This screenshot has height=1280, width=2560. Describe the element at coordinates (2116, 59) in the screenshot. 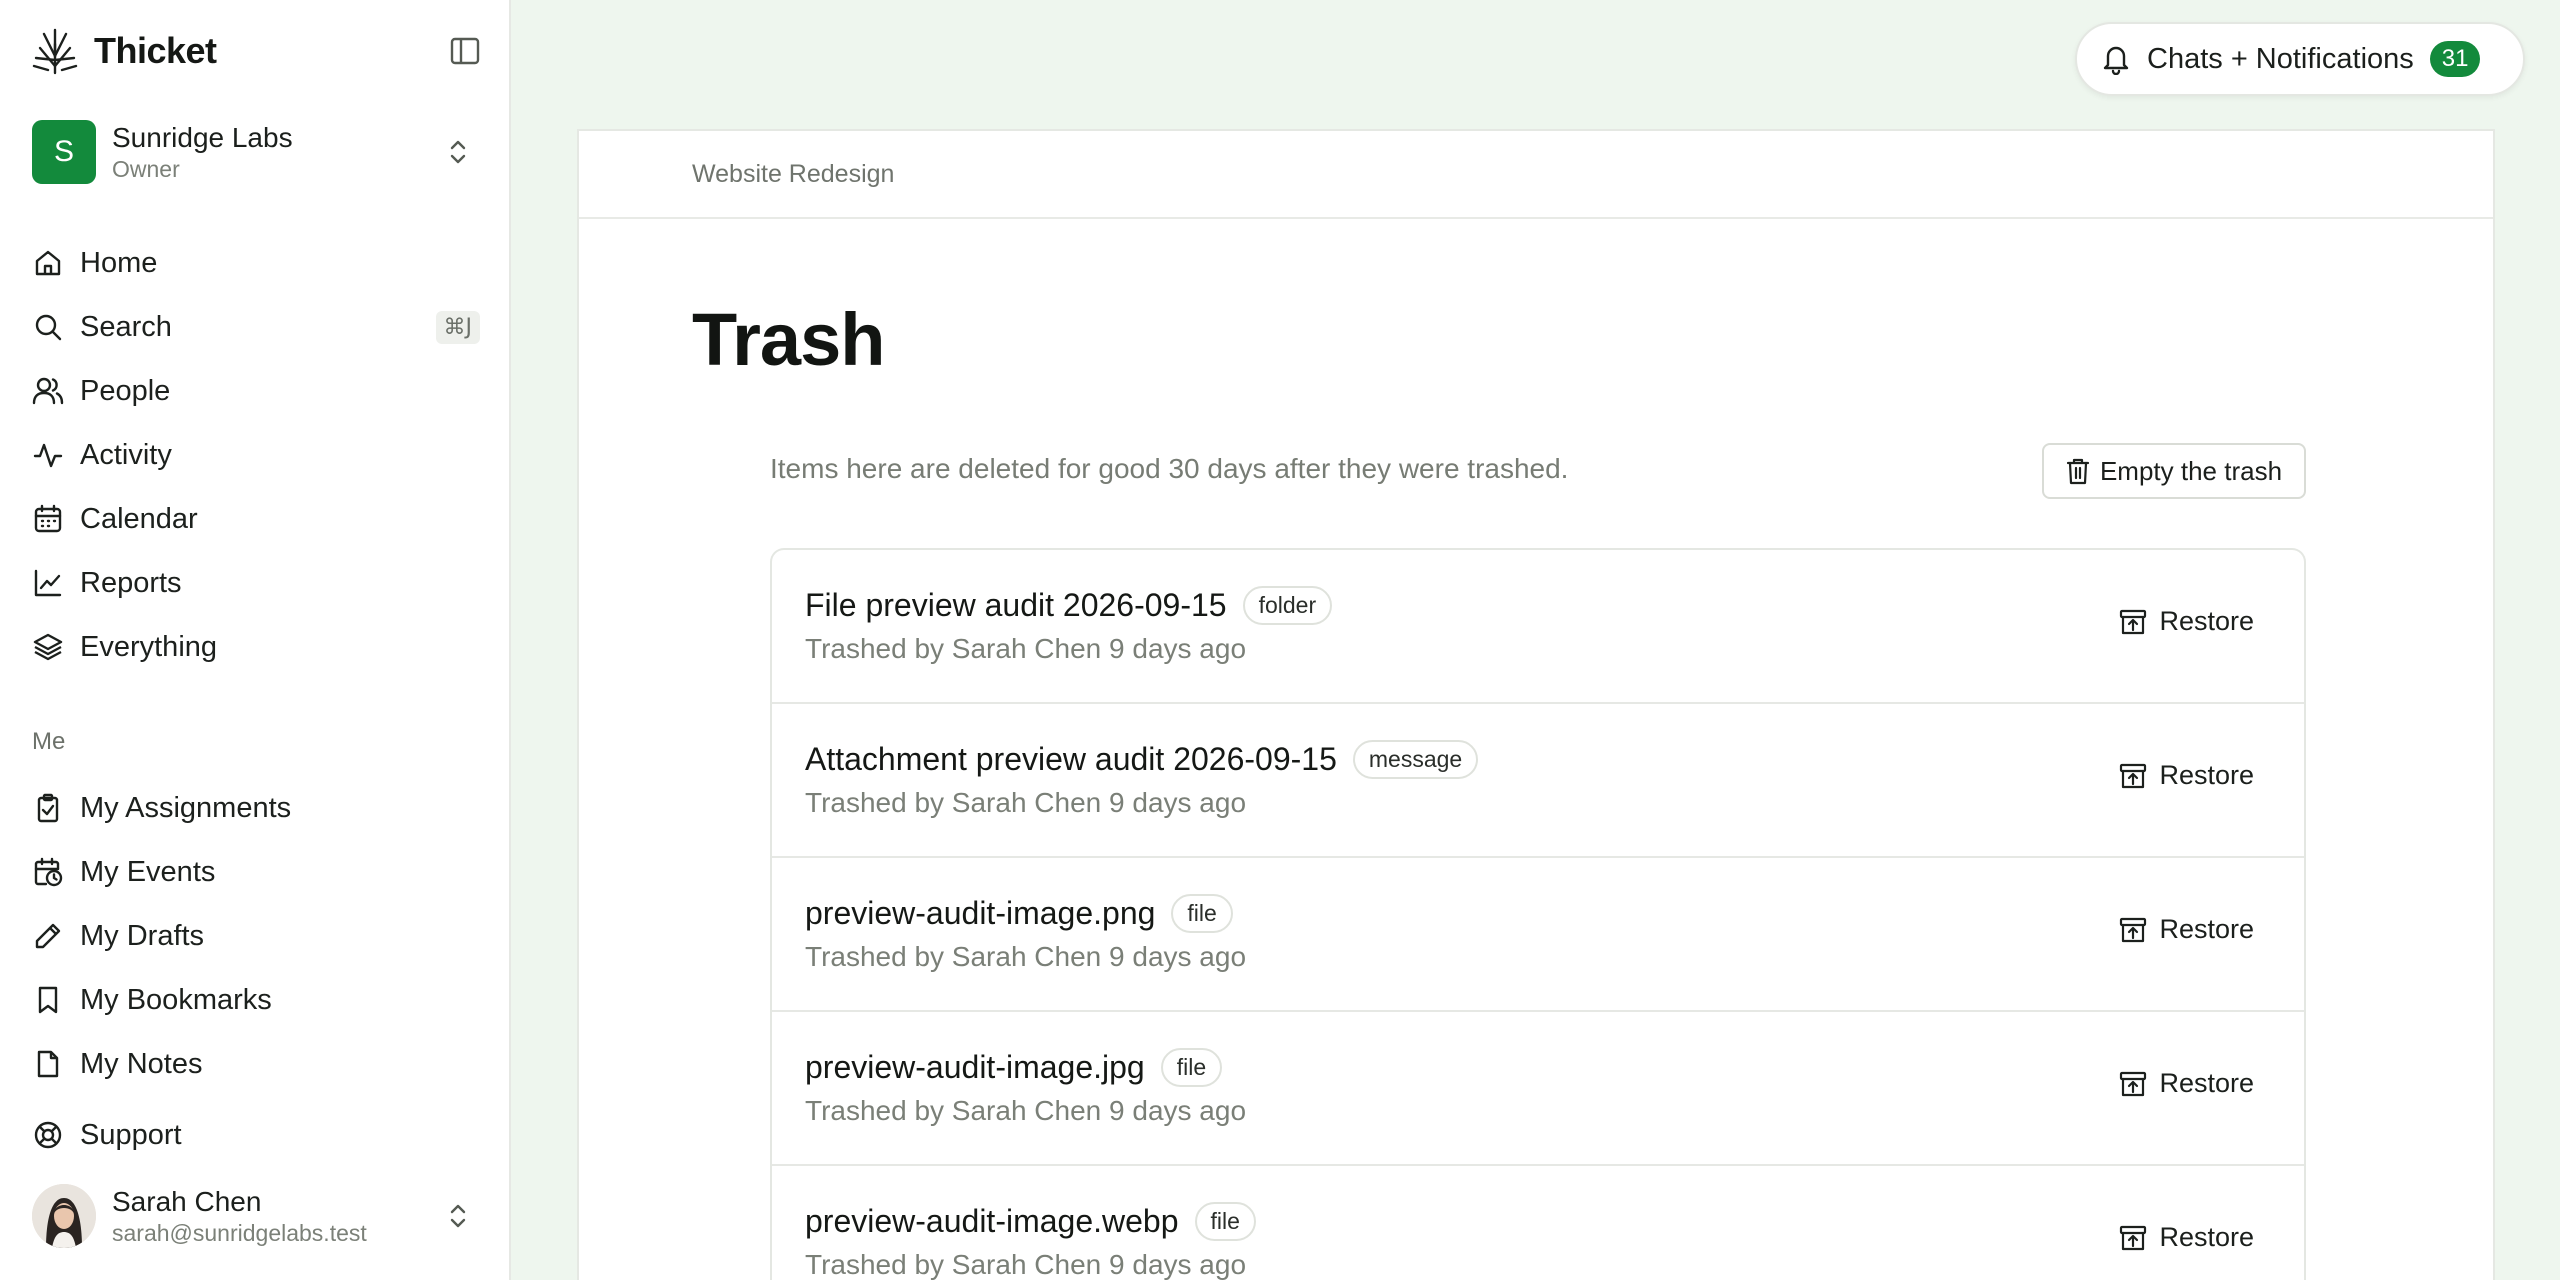

I see `bell-icon` at that location.